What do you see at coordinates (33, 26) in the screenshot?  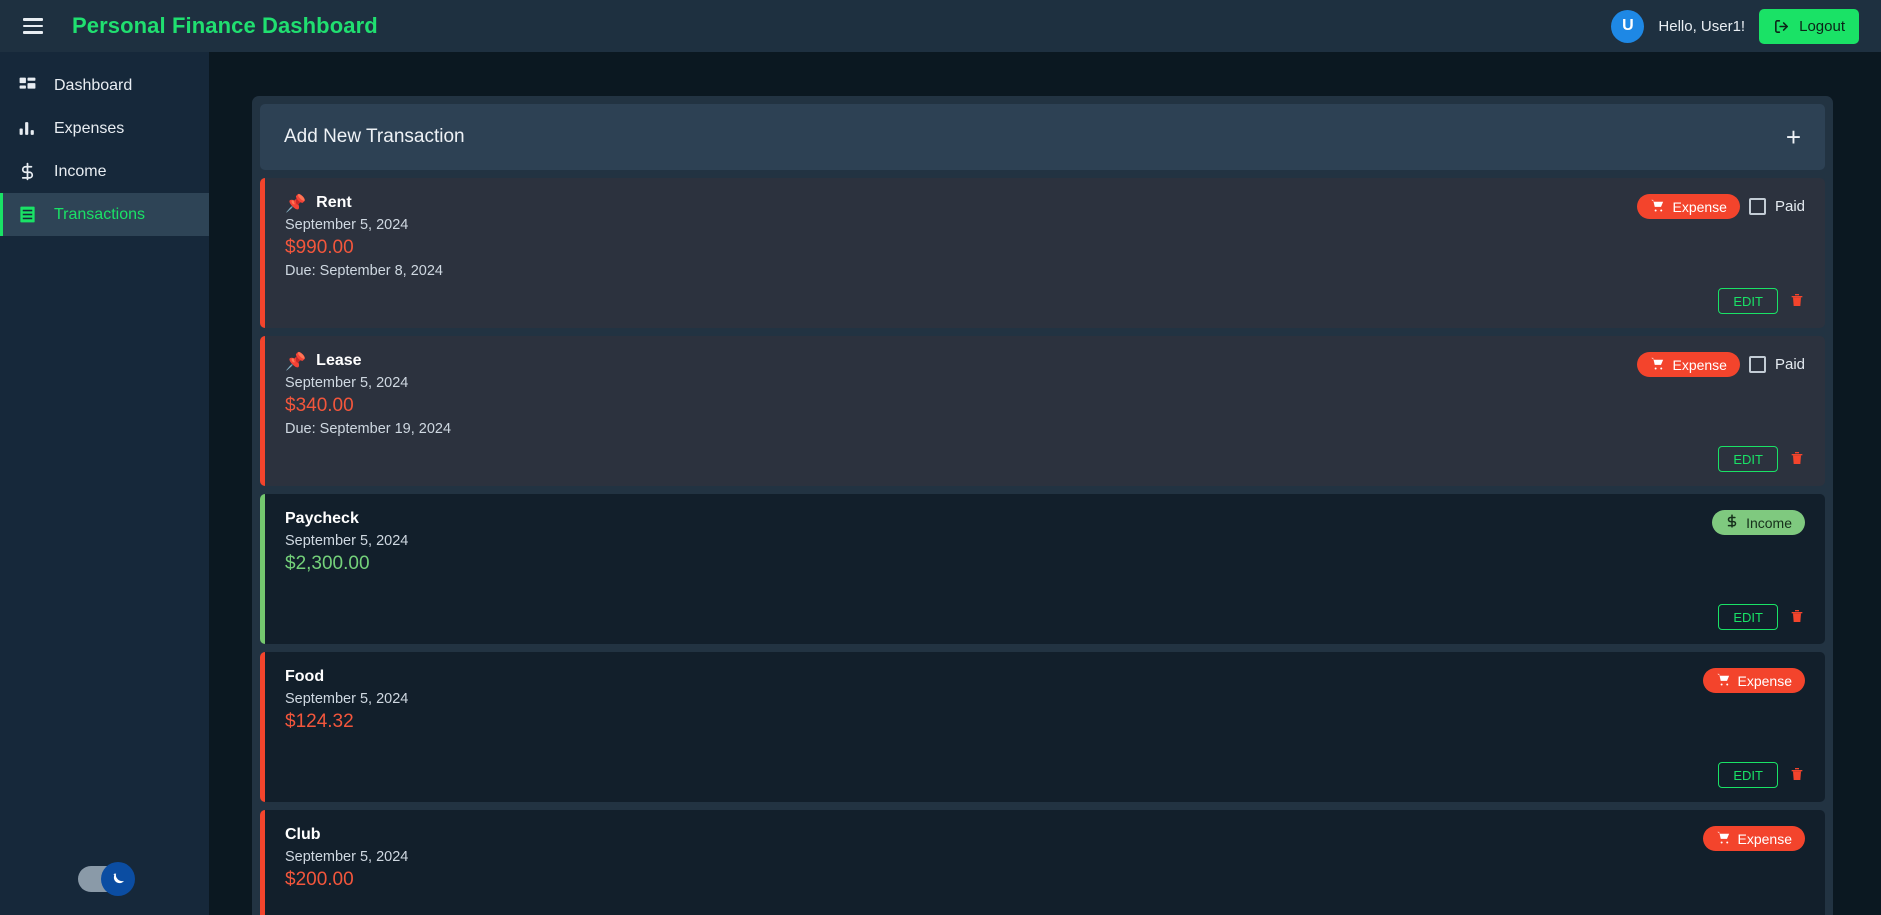 I see `hamburger-menu-icon` at bounding box center [33, 26].